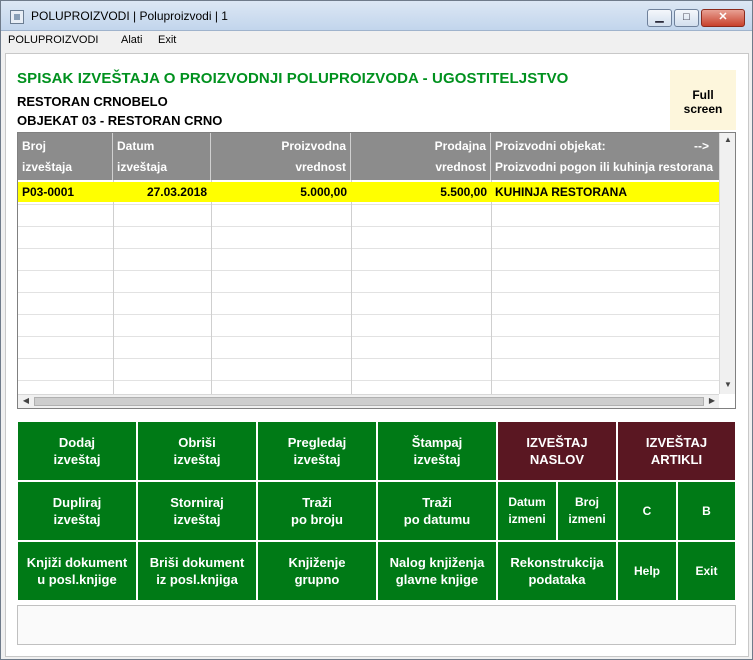 The width and height of the screenshot is (753, 660). What do you see at coordinates (376, 16) in the screenshot?
I see `title-bar: POLUPROIZVODI | Poluproizvodi | 1 ▁ □ ✕` at bounding box center [376, 16].